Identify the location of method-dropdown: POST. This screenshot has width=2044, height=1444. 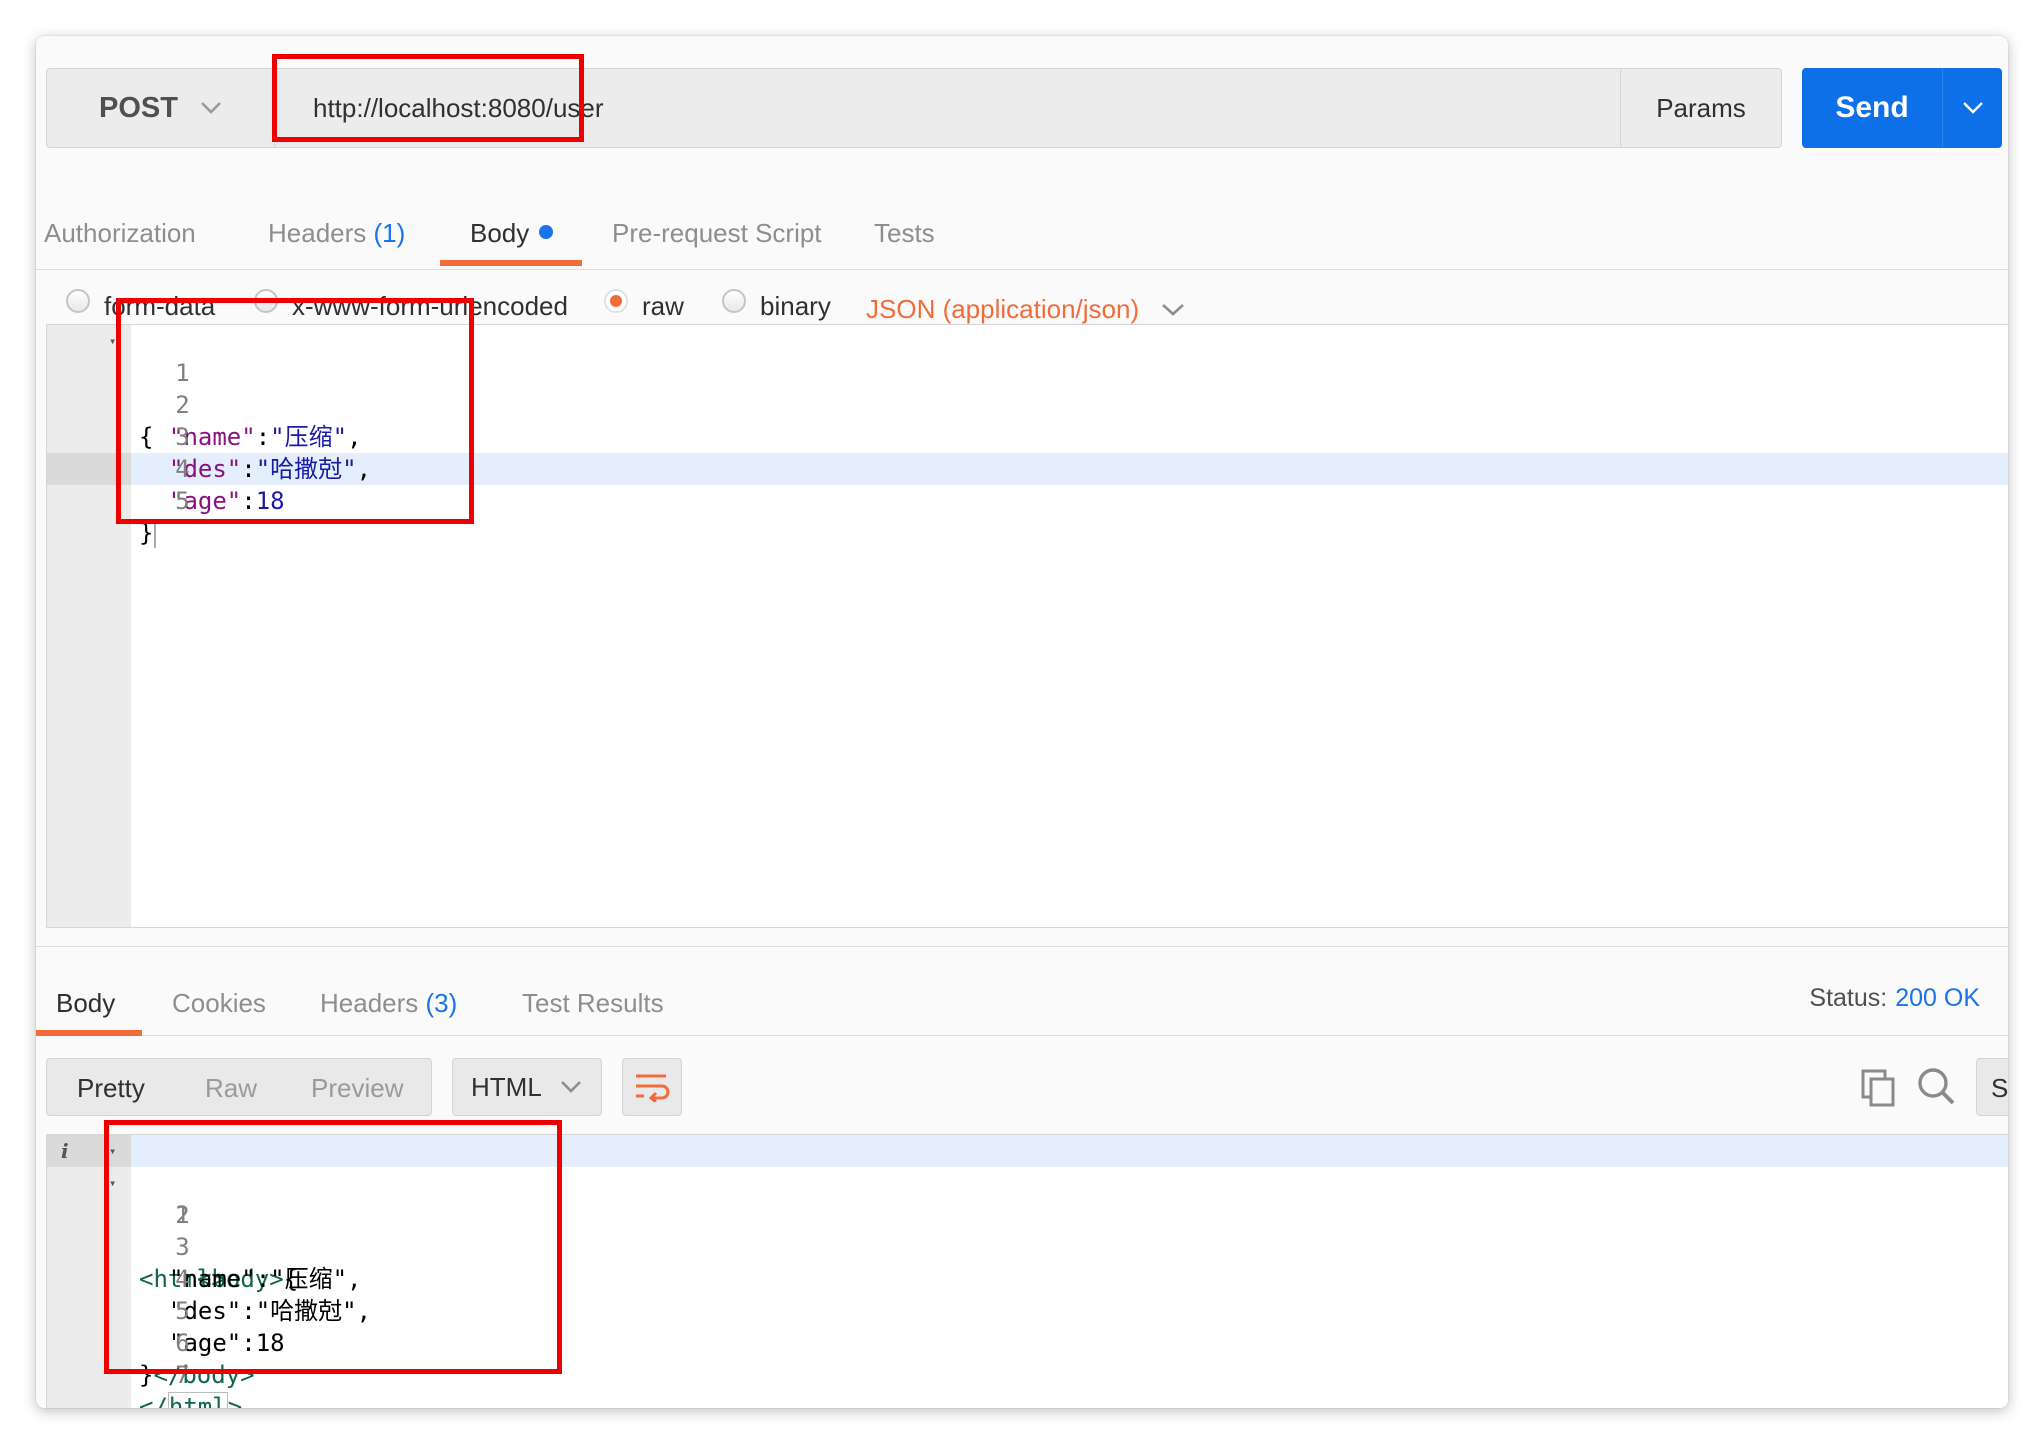
(160, 108).